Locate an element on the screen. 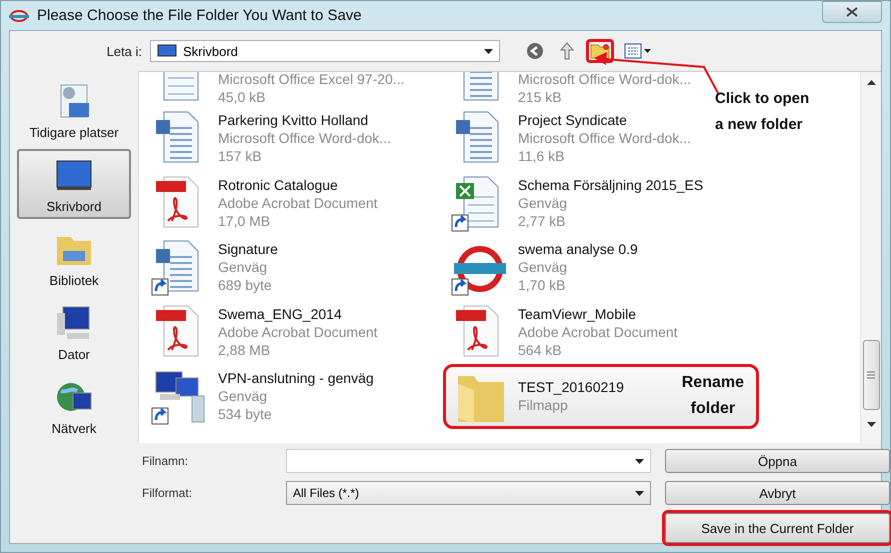 Image resolution: width=891 pixels, height=553 pixels. app-logo-icon is located at coordinates (19, 16).